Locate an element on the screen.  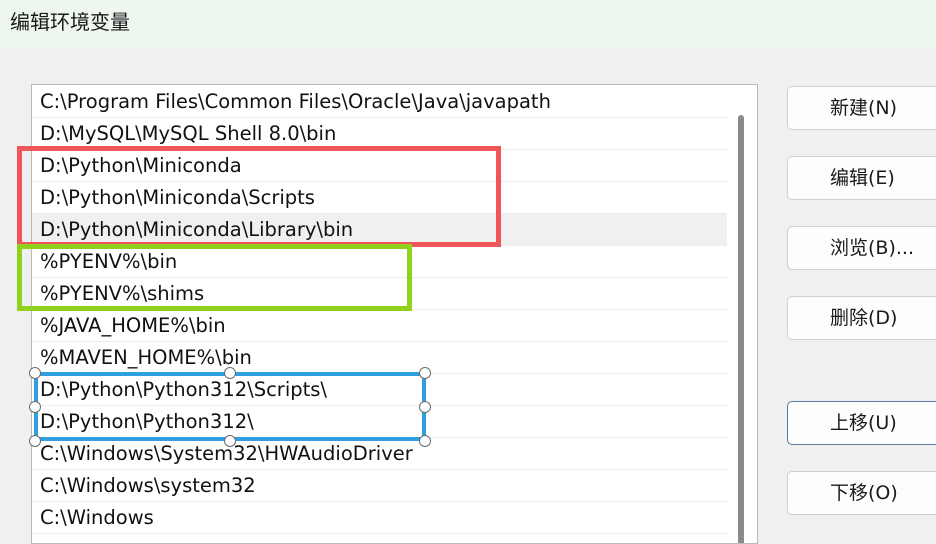
title-bar: 编辑环境变量 is located at coordinates (468, 24).